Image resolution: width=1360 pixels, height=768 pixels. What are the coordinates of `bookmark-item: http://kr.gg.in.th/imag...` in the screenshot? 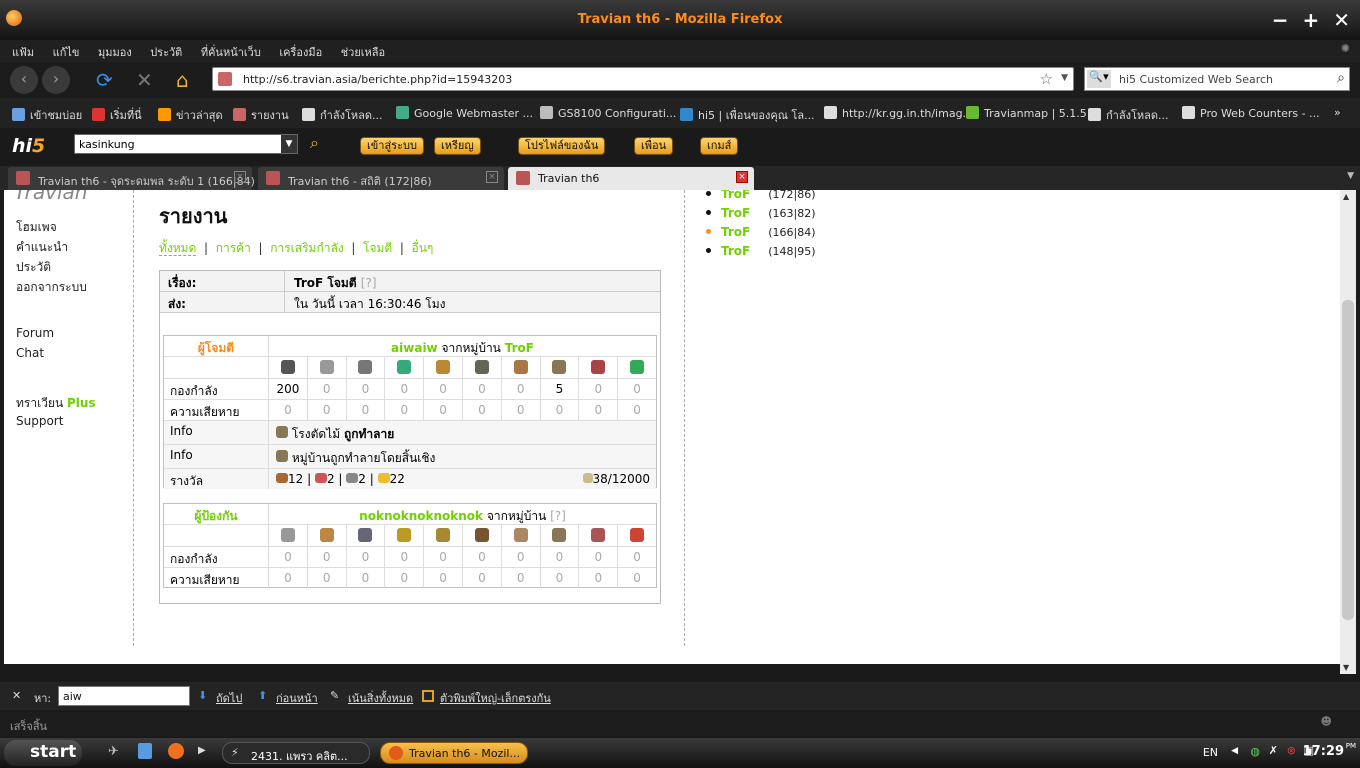 It's located at (898, 113).